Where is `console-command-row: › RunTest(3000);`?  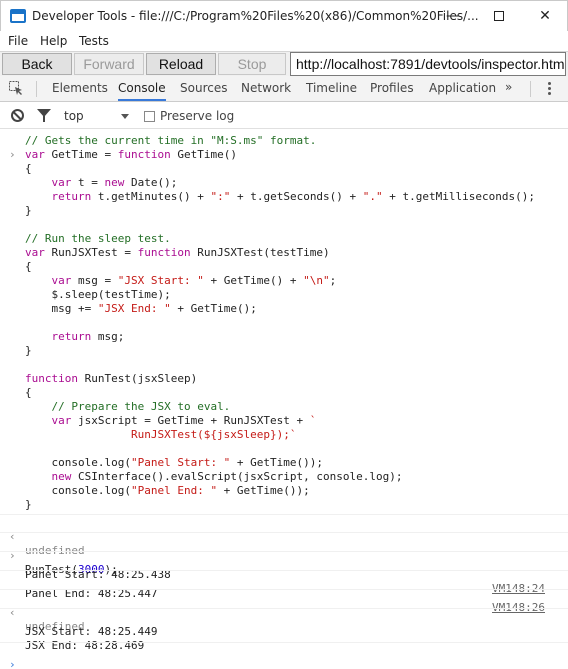
console-command-row: › RunTest(3000); is located at coordinates (284, 555).